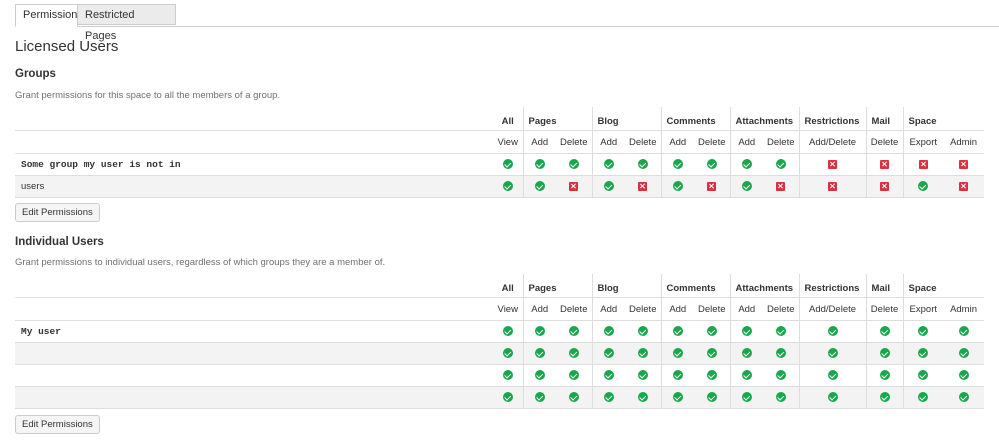 The height and width of the screenshot is (447, 999). I want to click on row-name: users, so click(254, 186).